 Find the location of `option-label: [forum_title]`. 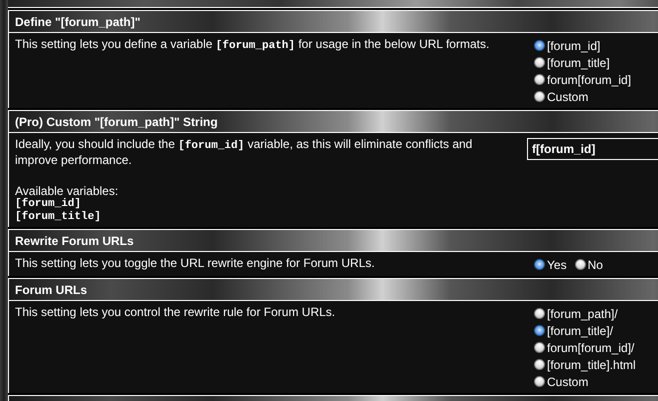

option-label: [forum_title] is located at coordinates (578, 63).